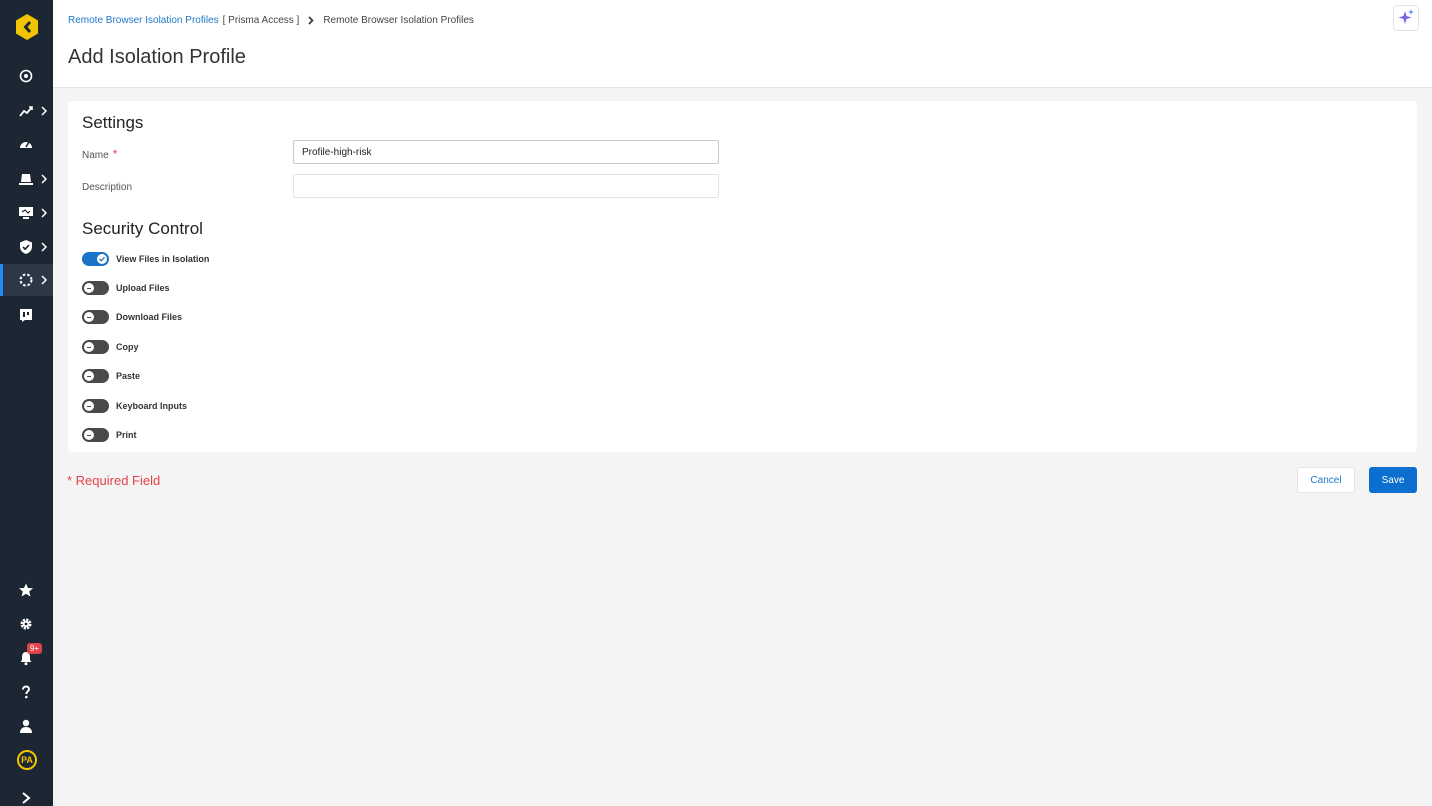  I want to click on sidebar-item-dashboard, so click(26, 145).